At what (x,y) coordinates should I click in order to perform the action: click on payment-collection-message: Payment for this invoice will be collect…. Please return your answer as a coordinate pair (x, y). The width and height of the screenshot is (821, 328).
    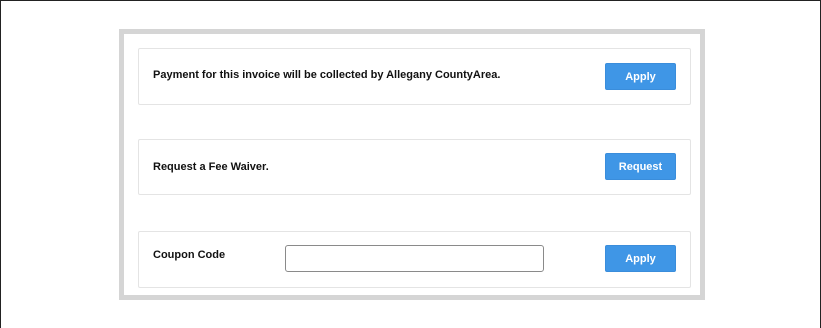
    Looking at the image, I should click on (327, 75).